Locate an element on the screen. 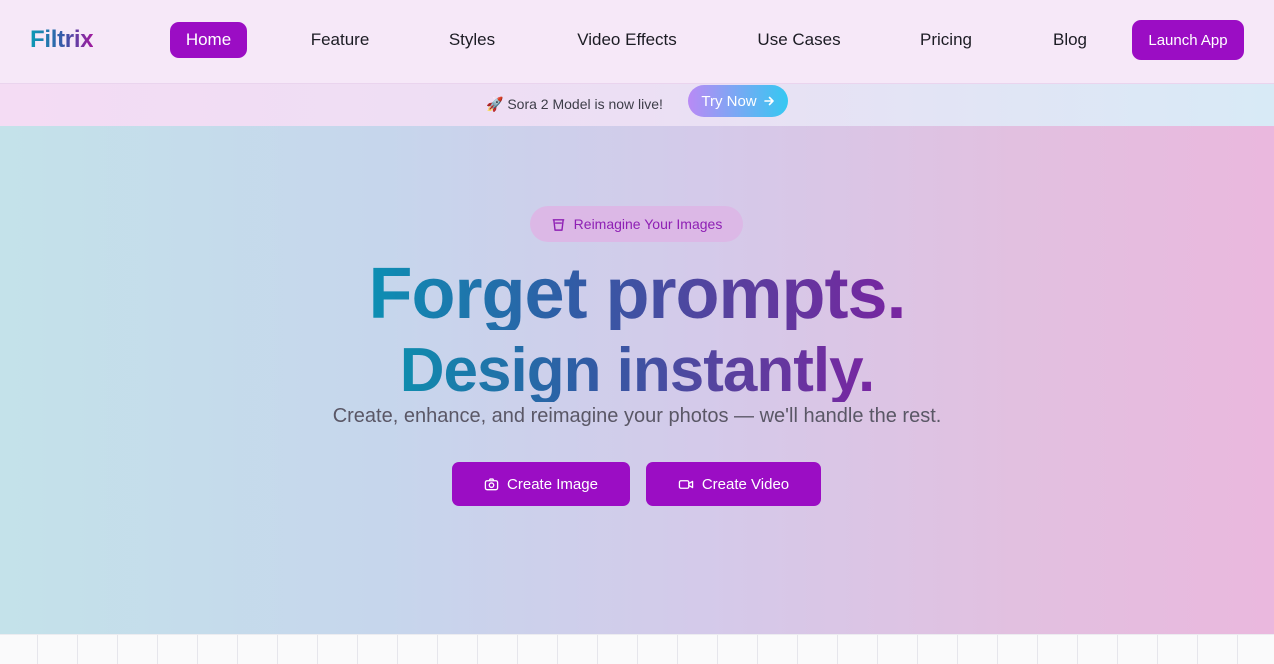 The height and width of the screenshot is (664, 1274). nav-item-blog: Blog is located at coordinates (1070, 40).